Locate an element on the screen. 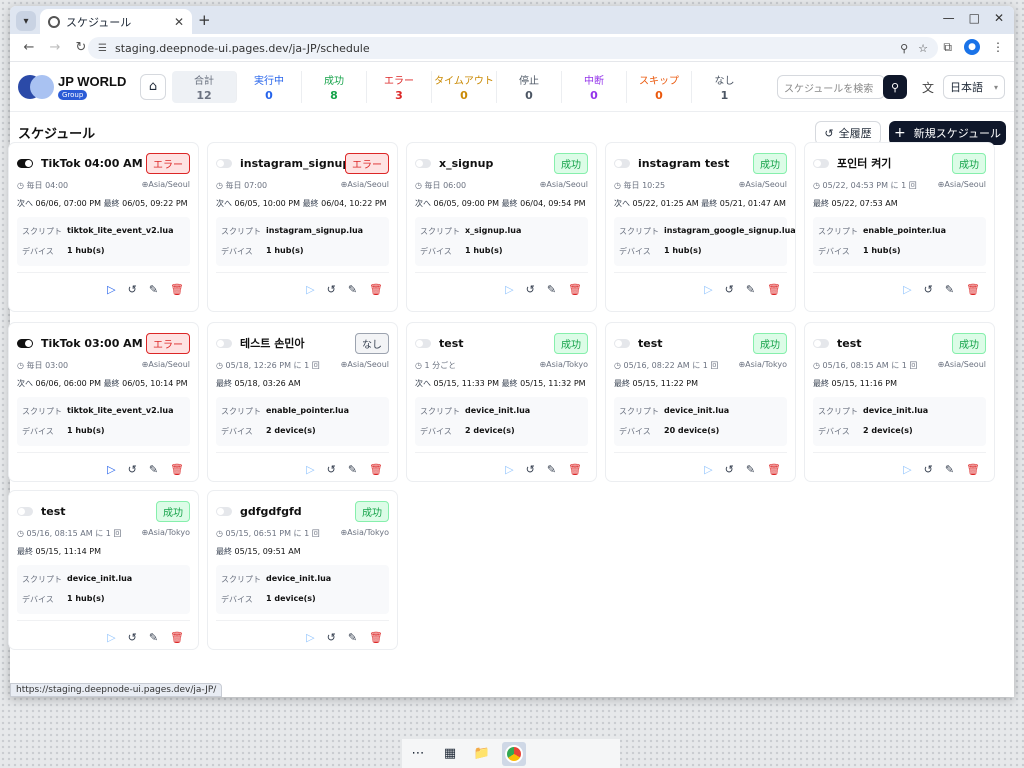 The image size is (1024, 768). back-icon: ← is located at coordinates (29, 47).